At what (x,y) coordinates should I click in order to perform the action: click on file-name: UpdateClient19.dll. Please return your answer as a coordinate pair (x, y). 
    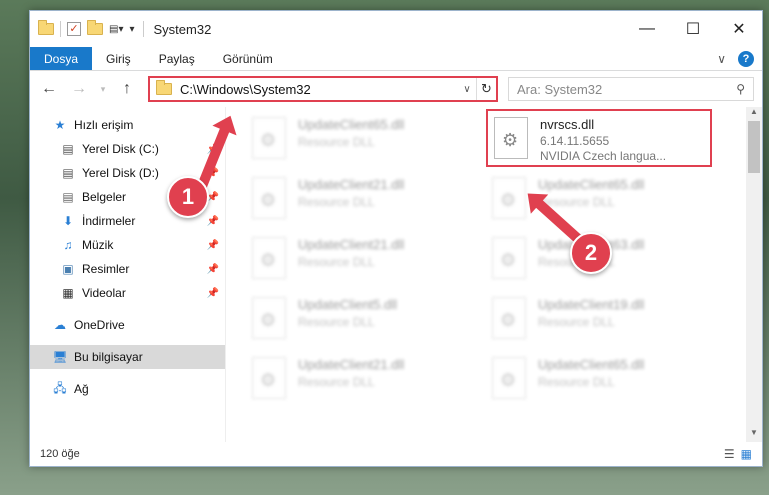
    Looking at the image, I should click on (591, 304).